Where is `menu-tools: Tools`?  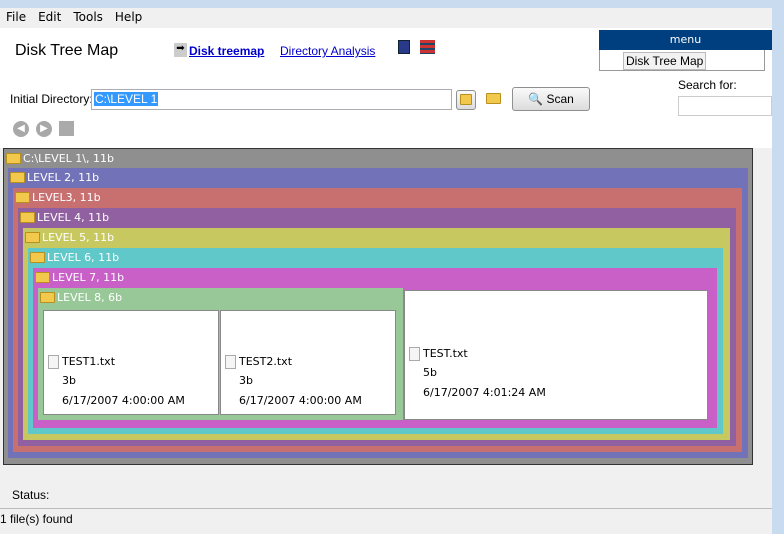 menu-tools: Tools is located at coordinates (88, 17).